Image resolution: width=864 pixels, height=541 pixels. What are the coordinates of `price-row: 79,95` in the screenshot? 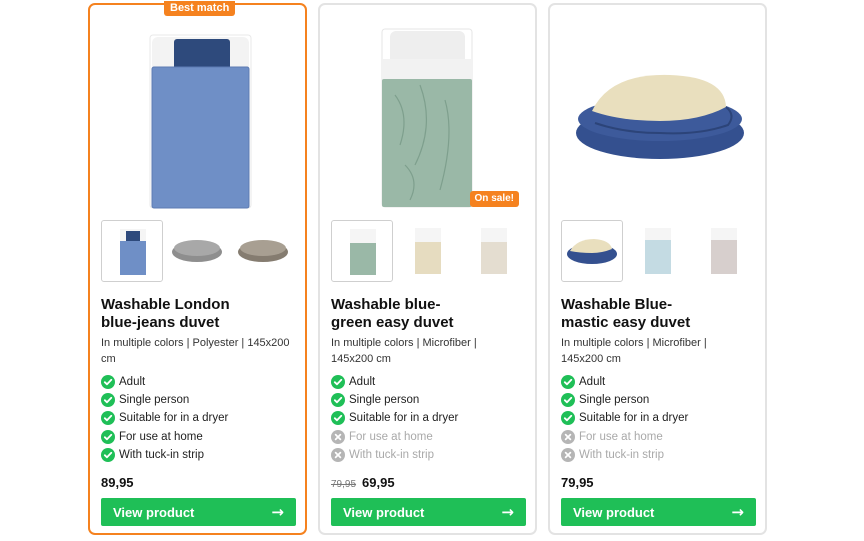 It's located at (577, 482).